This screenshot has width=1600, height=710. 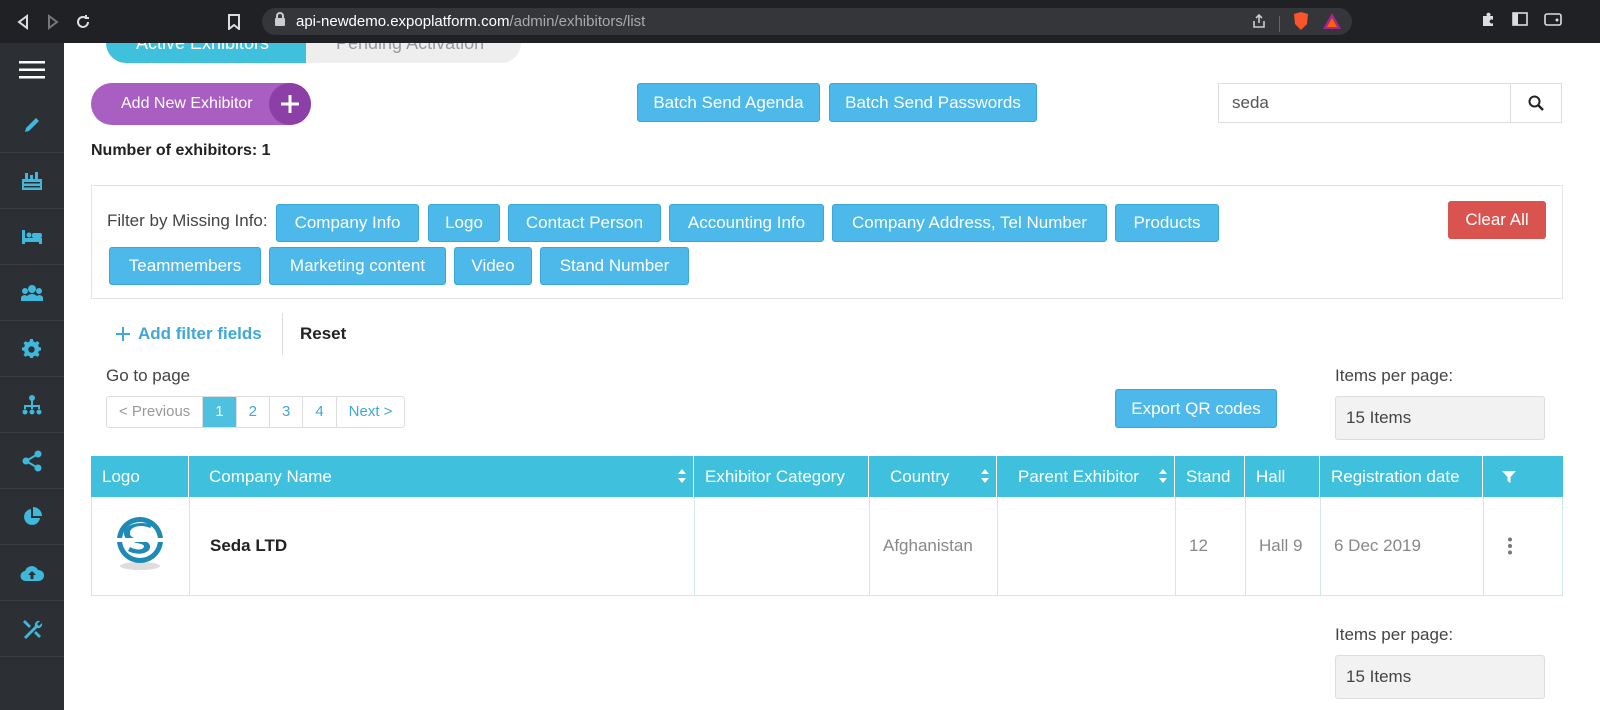 I want to click on column-header-company-name: Company Name, so click(x=441, y=476).